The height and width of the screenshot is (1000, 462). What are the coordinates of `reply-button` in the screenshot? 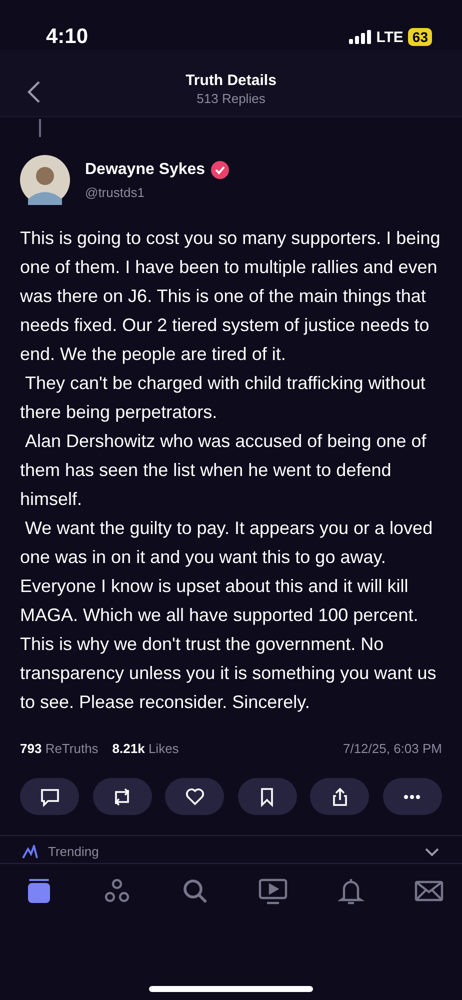 It's located at (49, 796).